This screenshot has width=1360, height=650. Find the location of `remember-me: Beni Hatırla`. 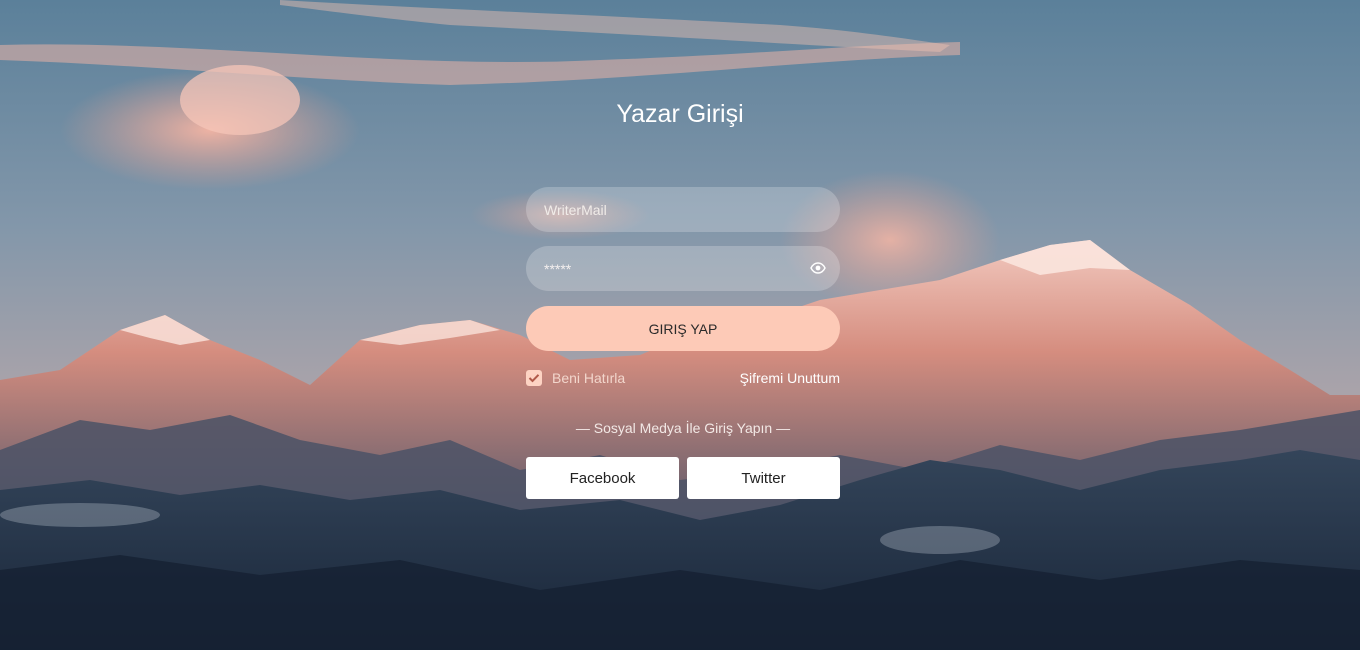

remember-me: Beni Hatırla is located at coordinates (575, 378).